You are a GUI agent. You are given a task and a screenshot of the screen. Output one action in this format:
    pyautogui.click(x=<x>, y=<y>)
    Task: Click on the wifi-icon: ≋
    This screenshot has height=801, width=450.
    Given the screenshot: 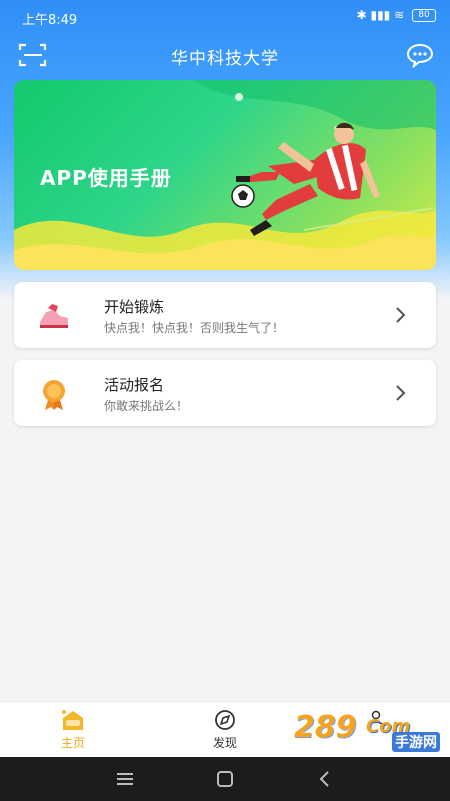 What is the action you would take?
    pyautogui.click(x=399, y=15)
    